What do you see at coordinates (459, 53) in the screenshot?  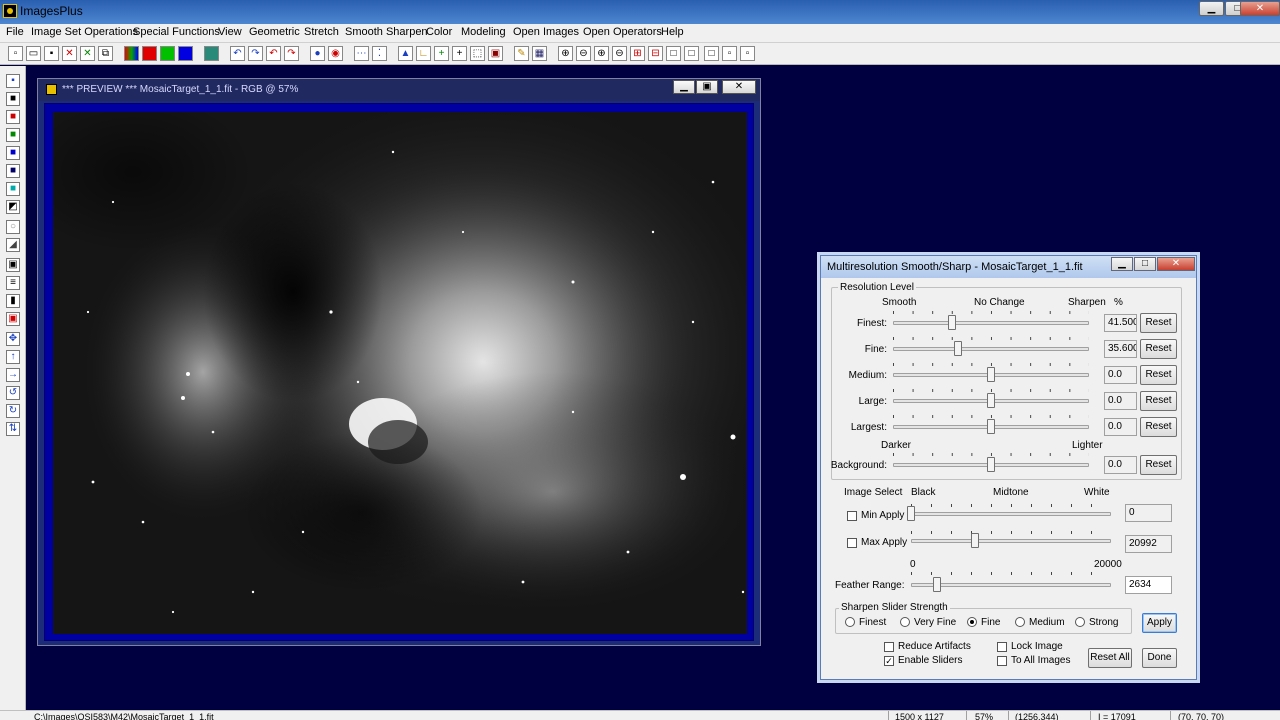 I see `crosshair-icon: +` at bounding box center [459, 53].